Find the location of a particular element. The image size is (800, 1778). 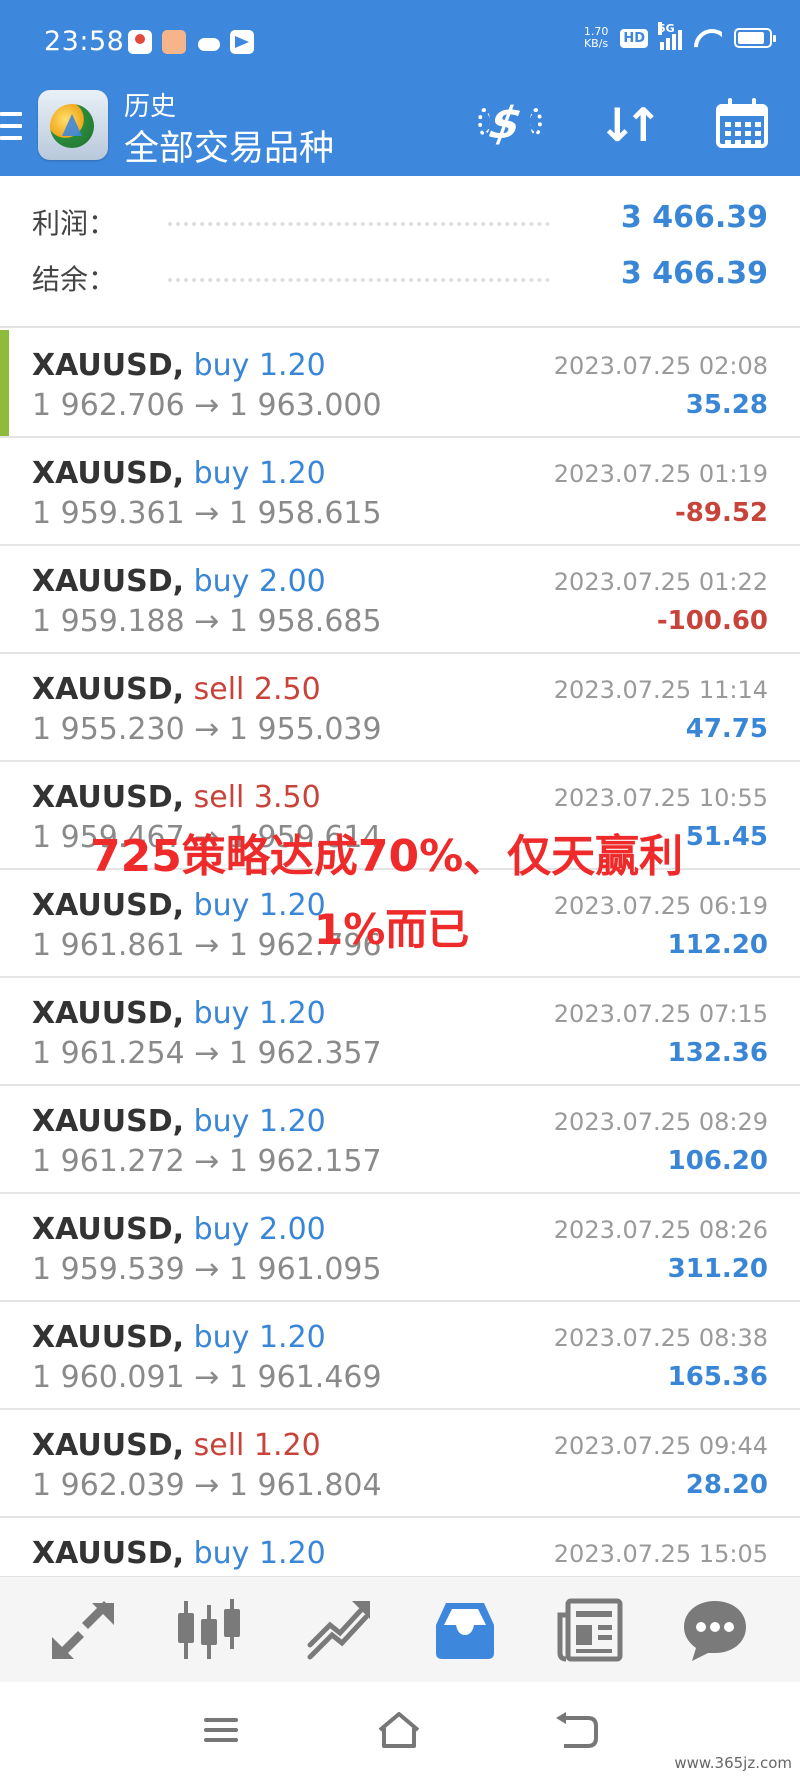

history-icon is located at coordinates (465, 1630).